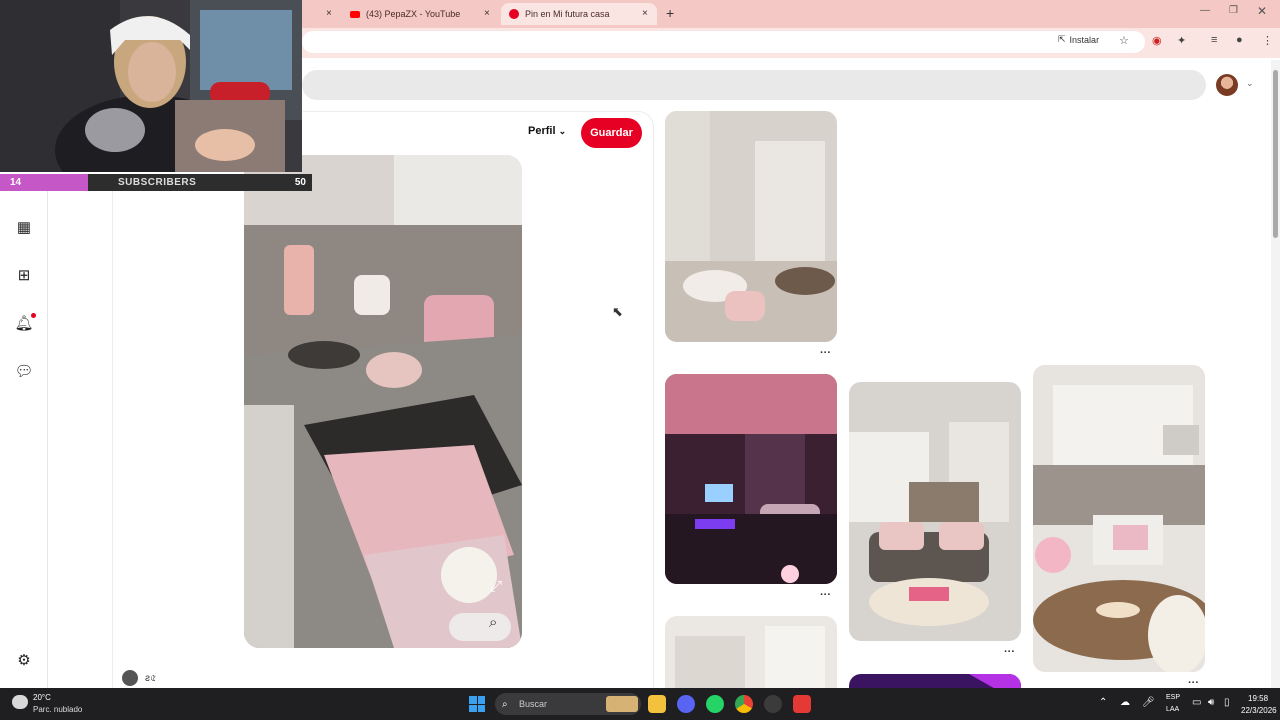 The image size is (1280, 720). I want to click on scrollbar-thumb, so click(1275, 154).